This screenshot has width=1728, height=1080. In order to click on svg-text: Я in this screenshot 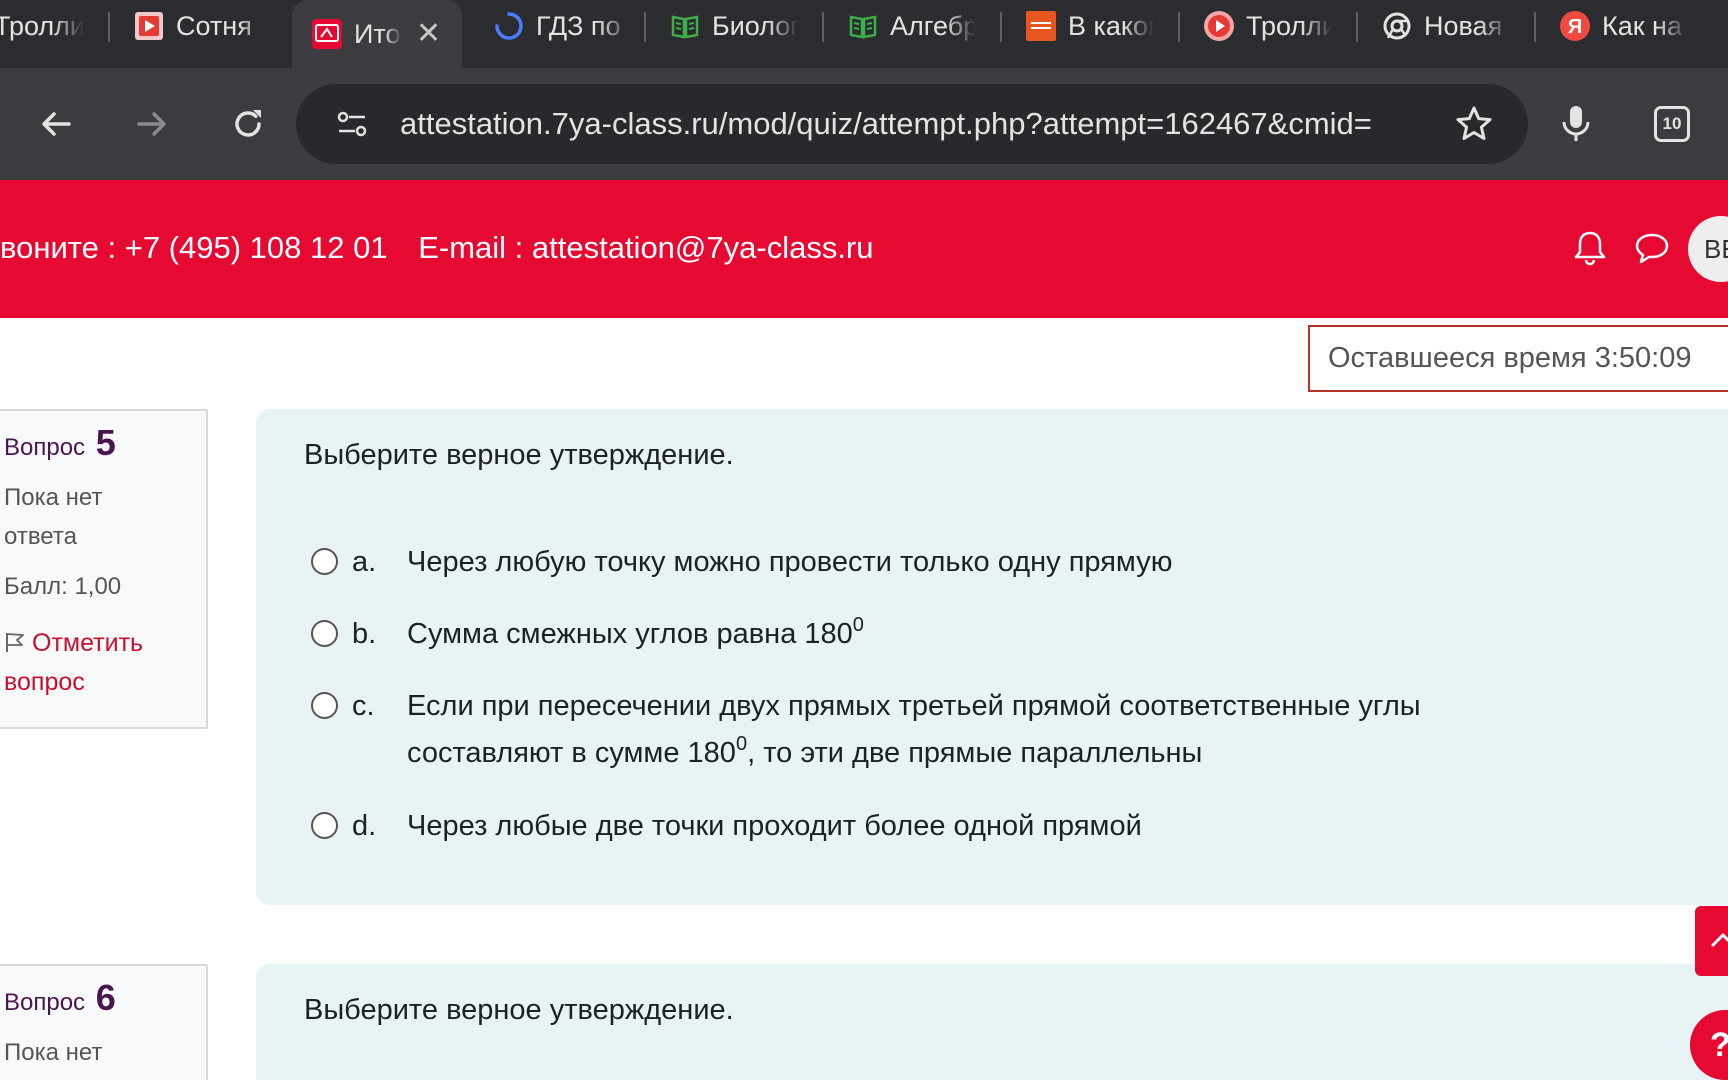, I will do `click(1575, 27)`.